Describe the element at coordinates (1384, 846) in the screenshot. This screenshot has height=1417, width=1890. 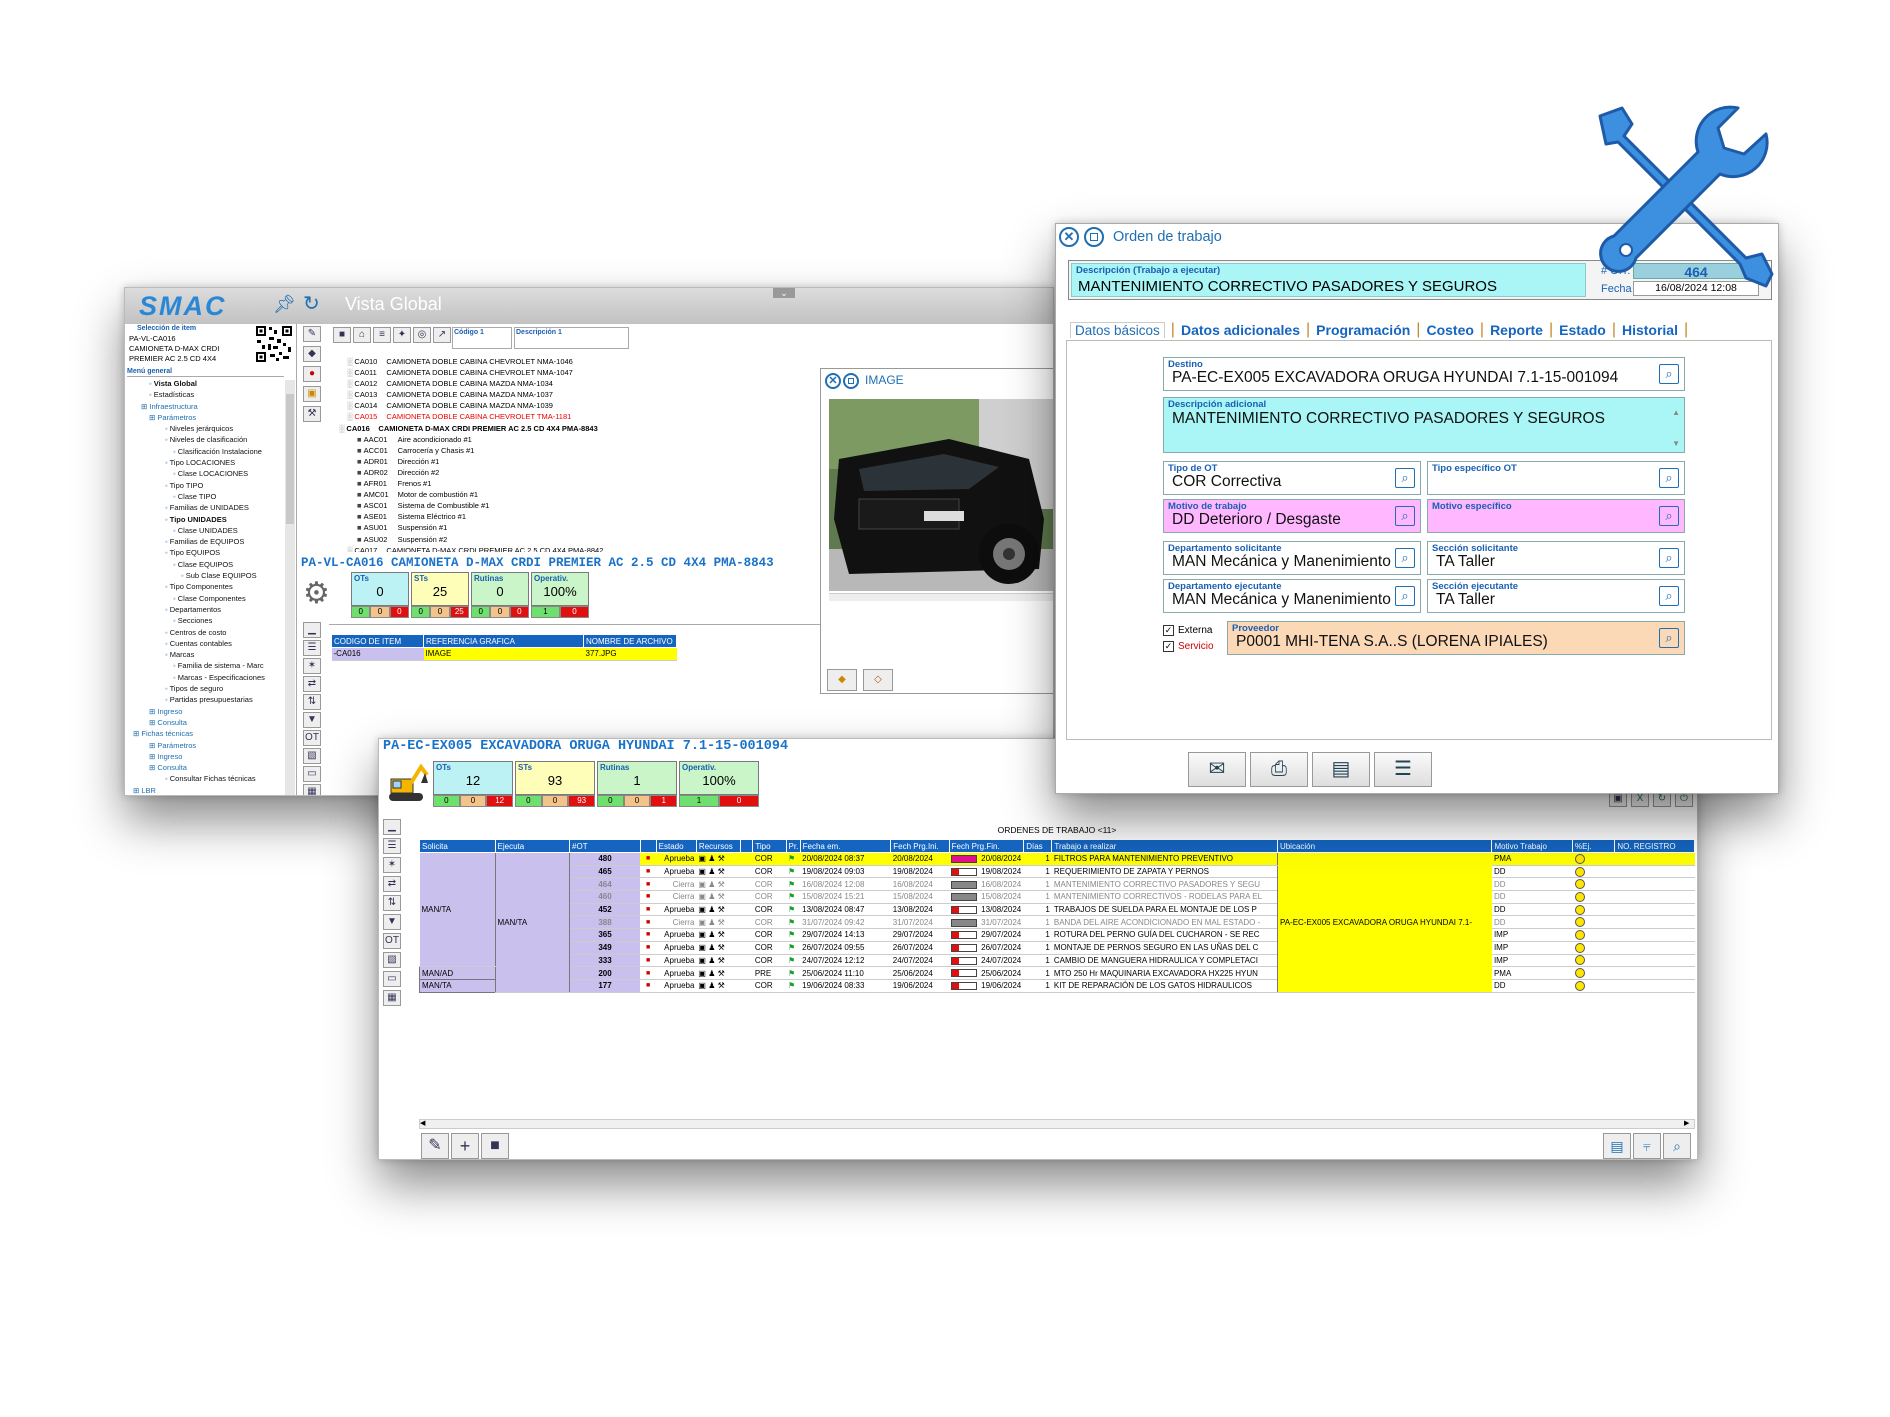
I see `column-header: Ubicación` at that location.